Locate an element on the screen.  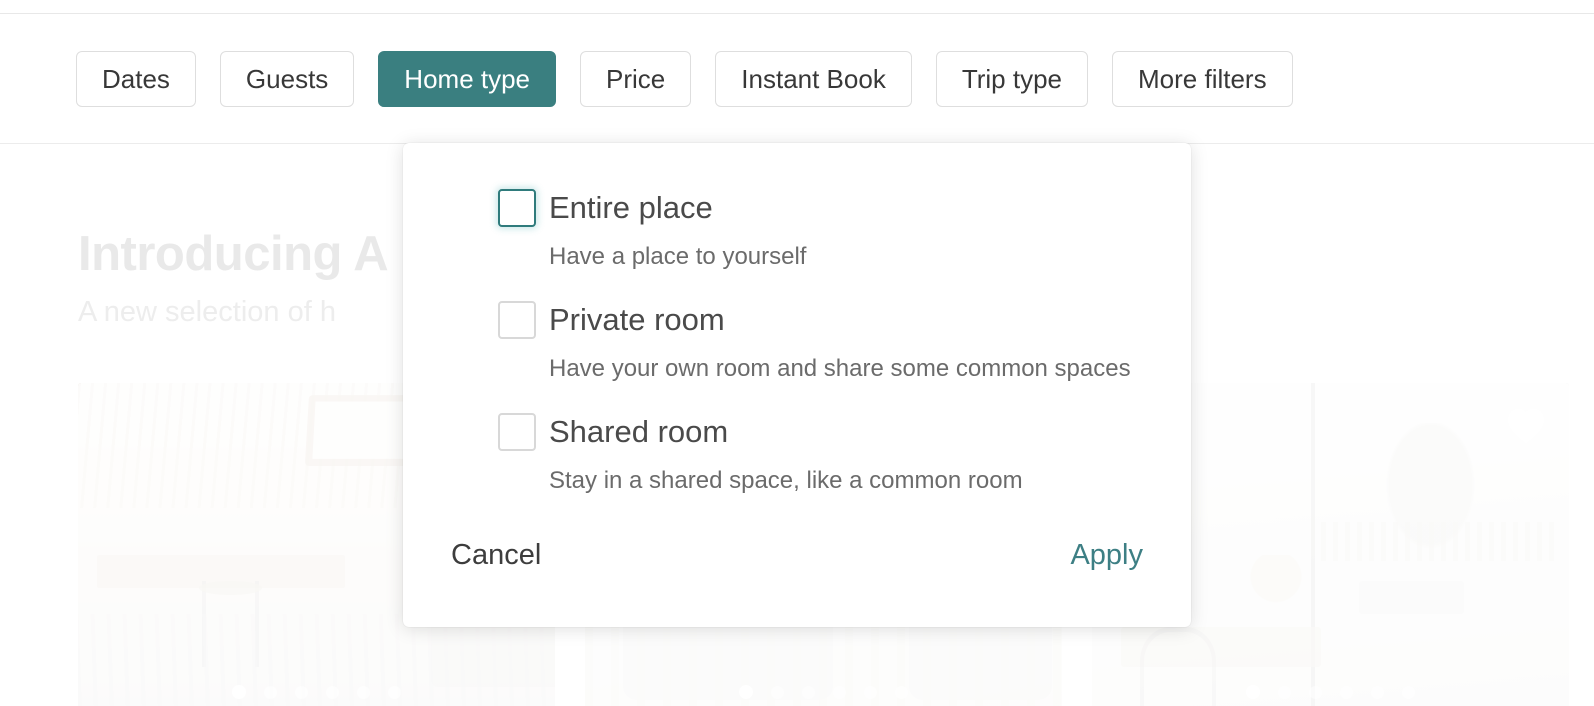
heart-icon is located at coordinates (1526, 426).